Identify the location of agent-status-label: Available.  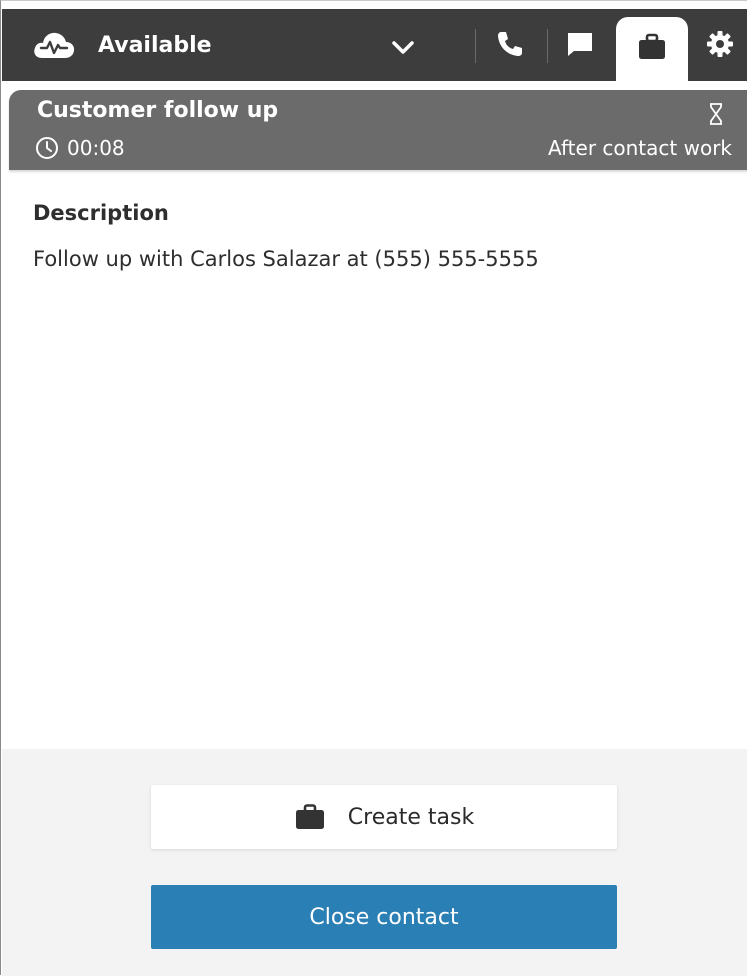
(155, 45).